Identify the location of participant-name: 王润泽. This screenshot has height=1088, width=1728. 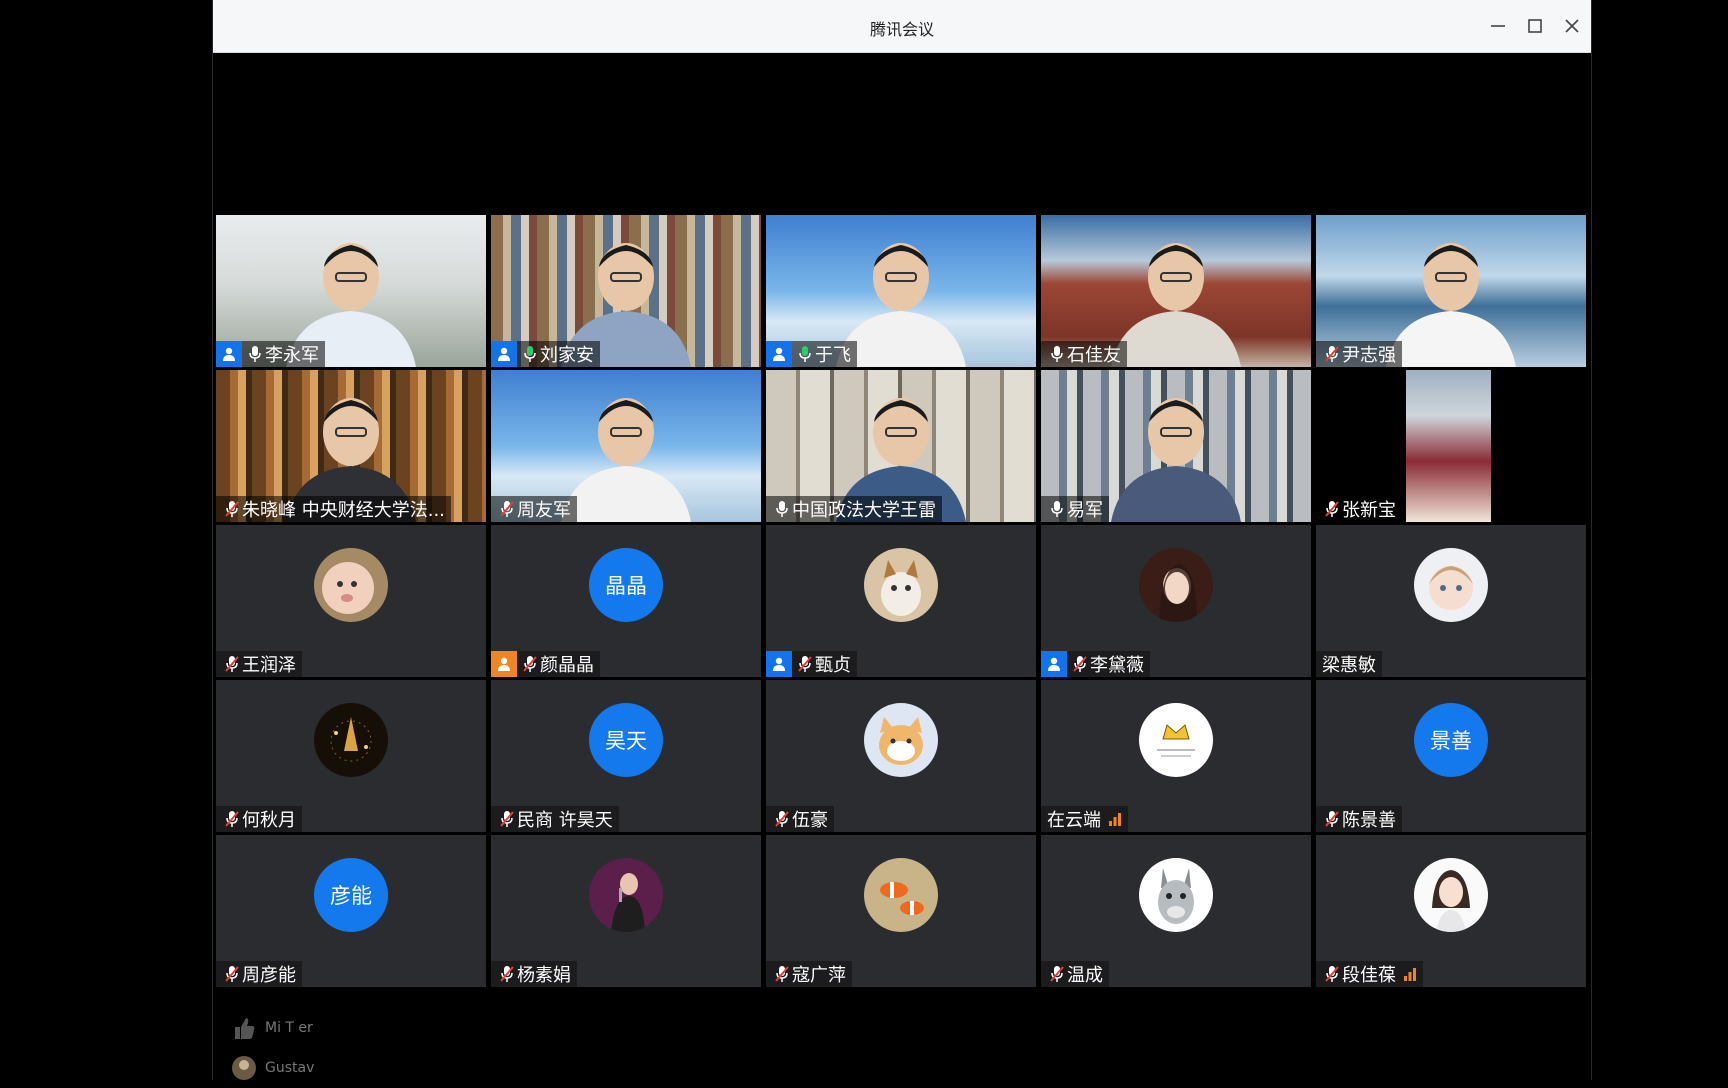
(269, 665).